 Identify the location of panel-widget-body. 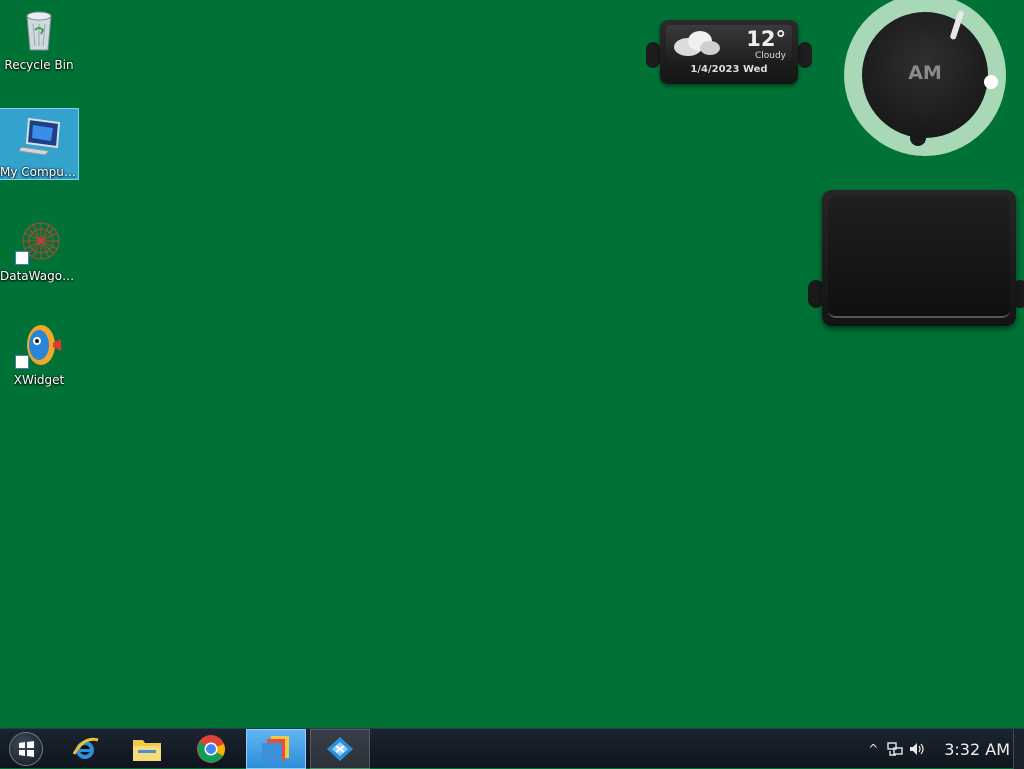
(919, 258).